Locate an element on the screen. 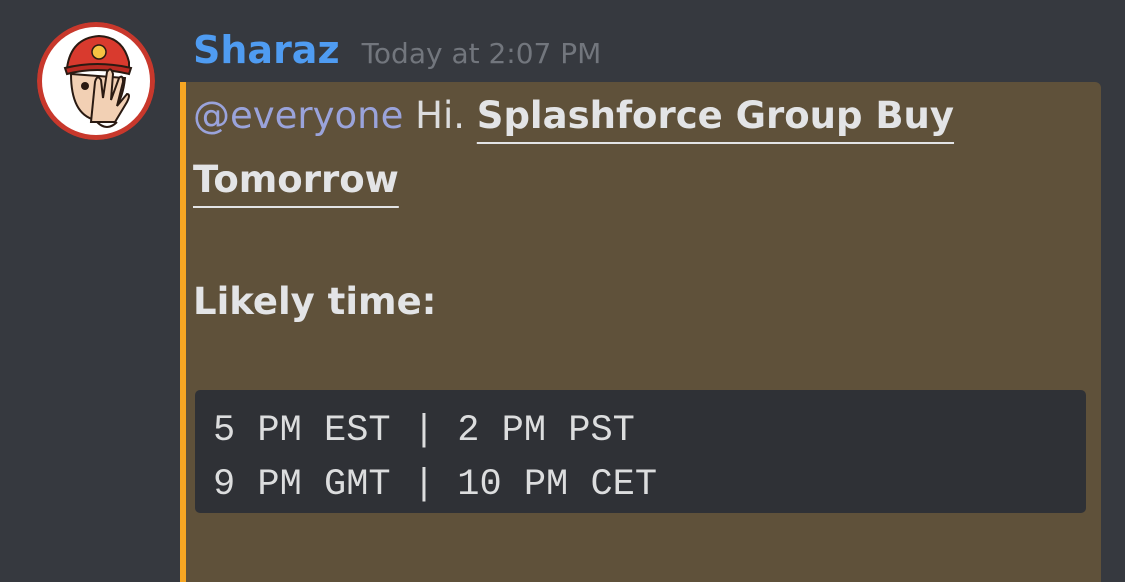 Image resolution: width=1125 pixels, height=582 pixels. avatar-icon is located at coordinates (96, 81).